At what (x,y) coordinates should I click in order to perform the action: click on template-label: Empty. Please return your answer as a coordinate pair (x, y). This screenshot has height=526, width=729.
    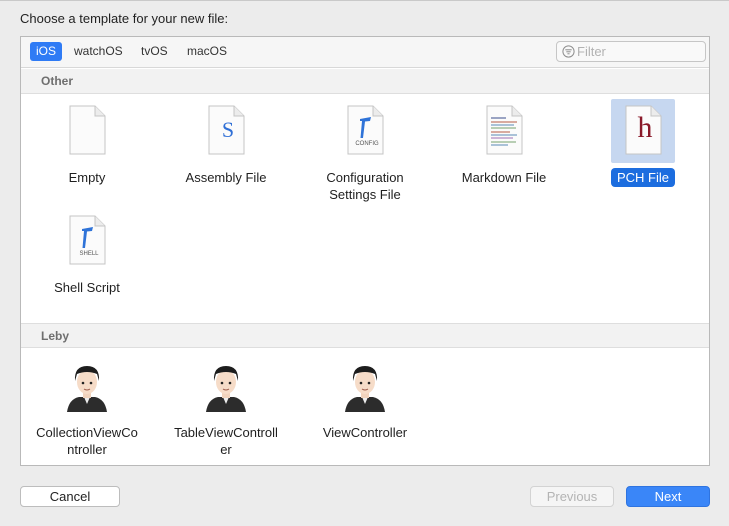
    Looking at the image, I should click on (87, 177).